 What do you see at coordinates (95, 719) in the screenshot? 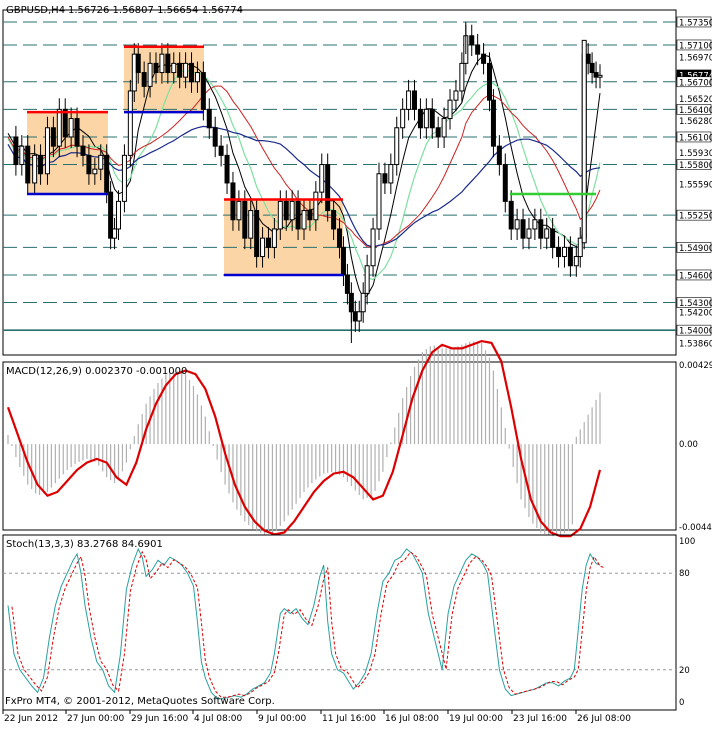
I see `x-tick-label: 27 Jun 00:00` at bounding box center [95, 719].